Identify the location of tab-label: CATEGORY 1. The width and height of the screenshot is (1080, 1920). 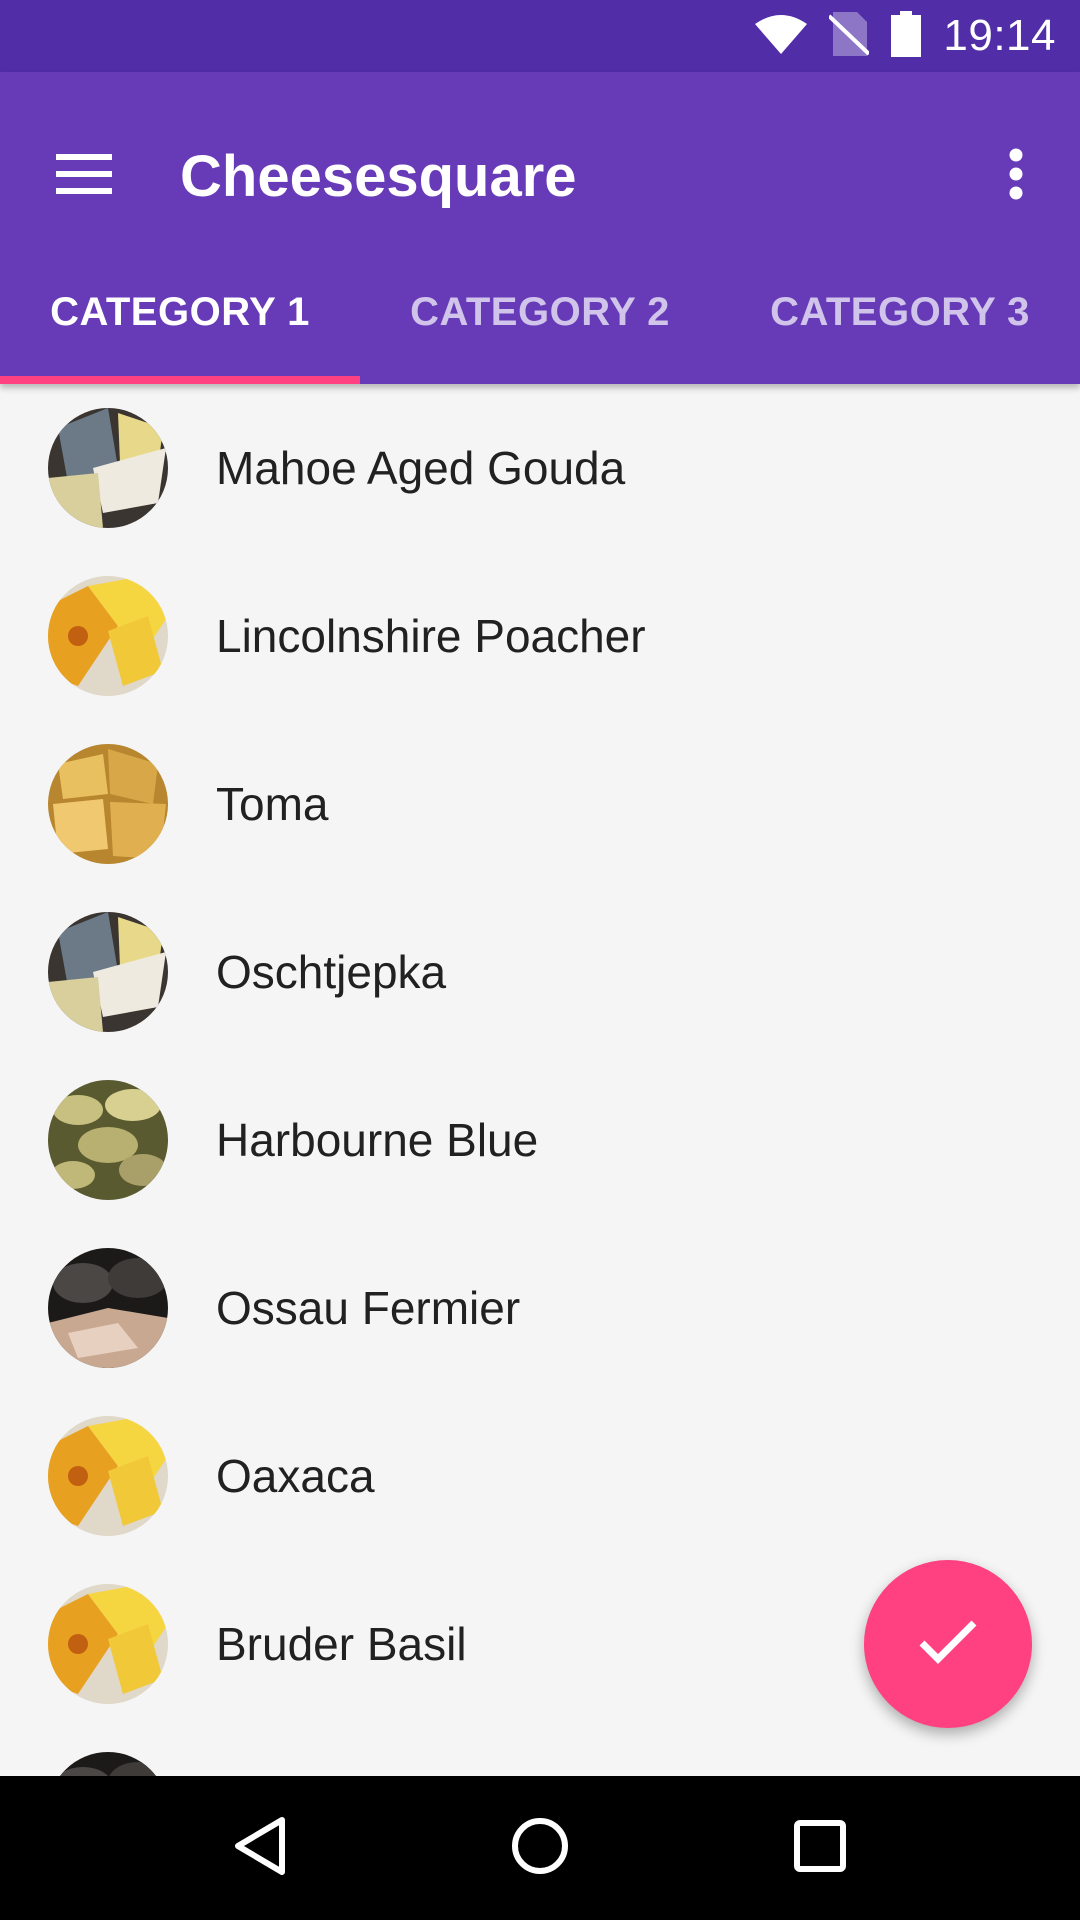
(180, 311).